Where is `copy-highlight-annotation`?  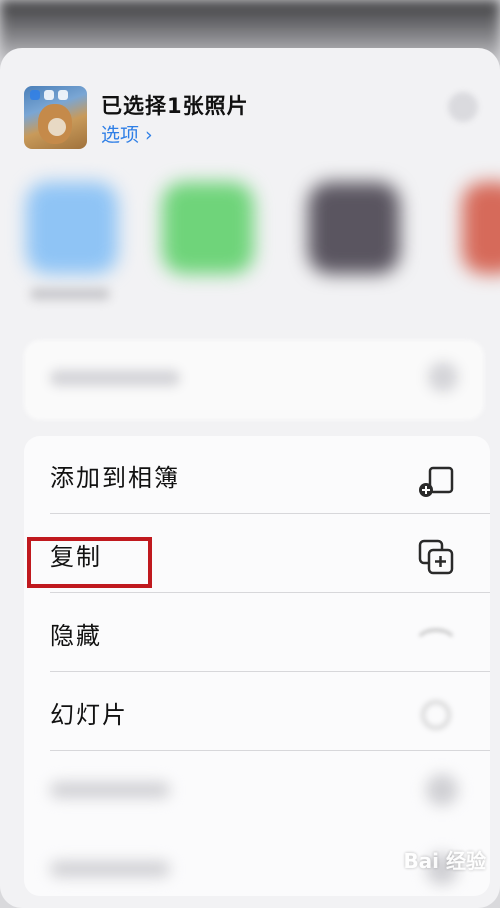
copy-highlight-annotation is located at coordinates (89, 562).